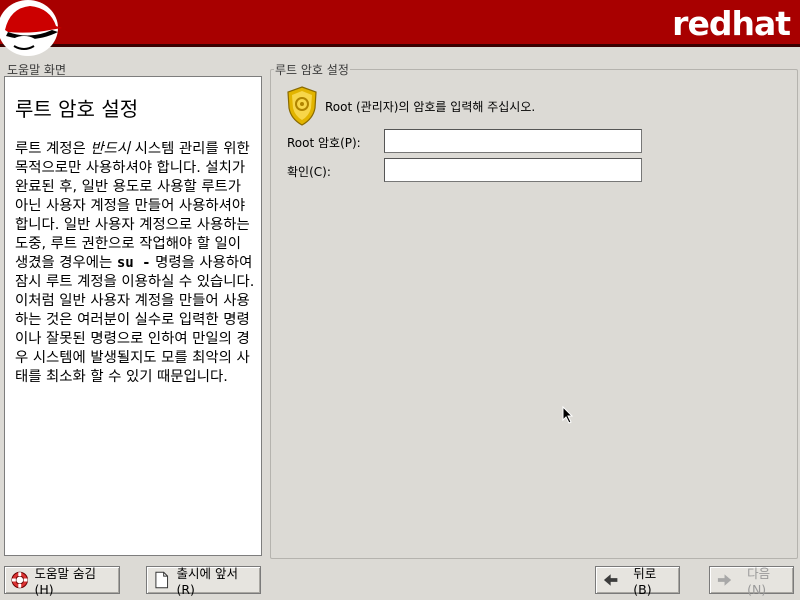  What do you see at coordinates (513, 170) in the screenshot?
I see `confirm-input` at bounding box center [513, 170].